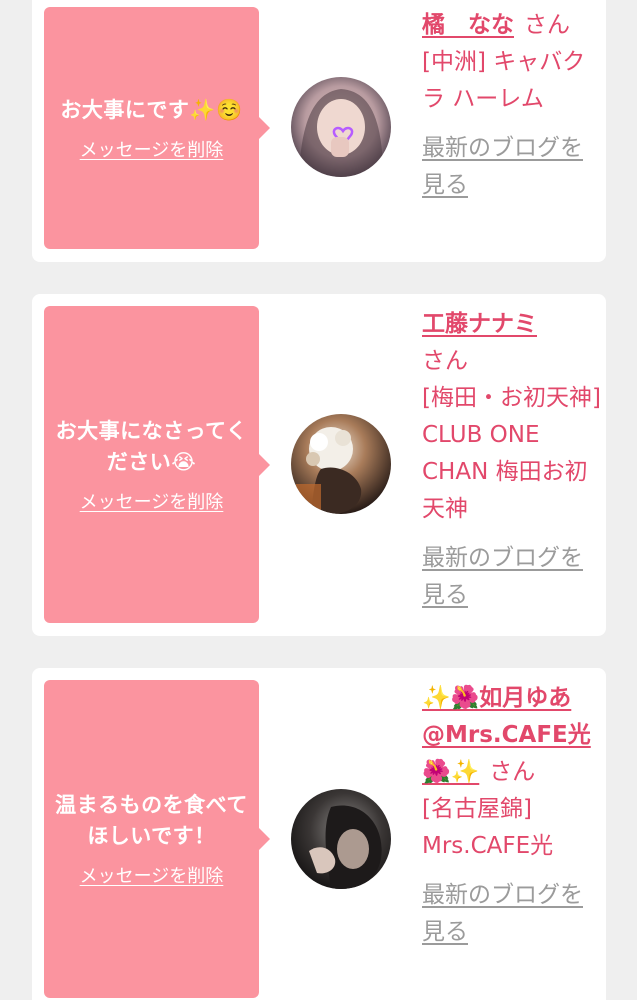 This screenshot has height=1000, width=637. I want to click on shop-name: [梅田・お初天神] CLUB ONE CHAN 梅田お初天神, so click(511, 453).